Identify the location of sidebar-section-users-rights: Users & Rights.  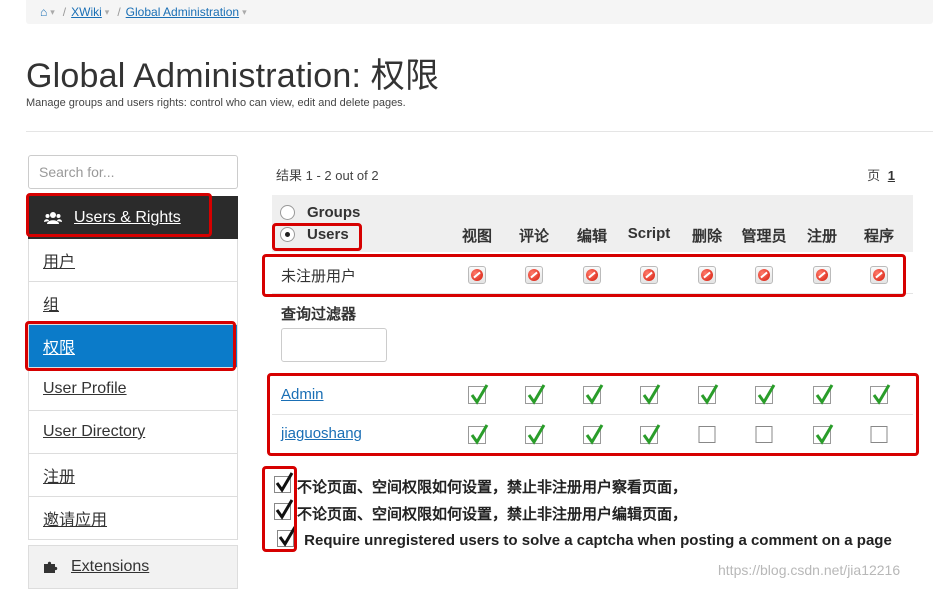
(133, 217).